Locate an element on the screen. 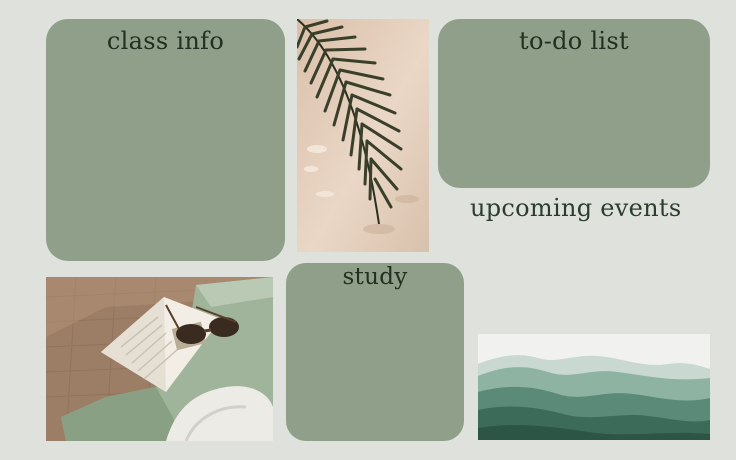 The height and width of the screenshot is (460, 736). watercolor-mountains-art is located at coordinates (594, 387).